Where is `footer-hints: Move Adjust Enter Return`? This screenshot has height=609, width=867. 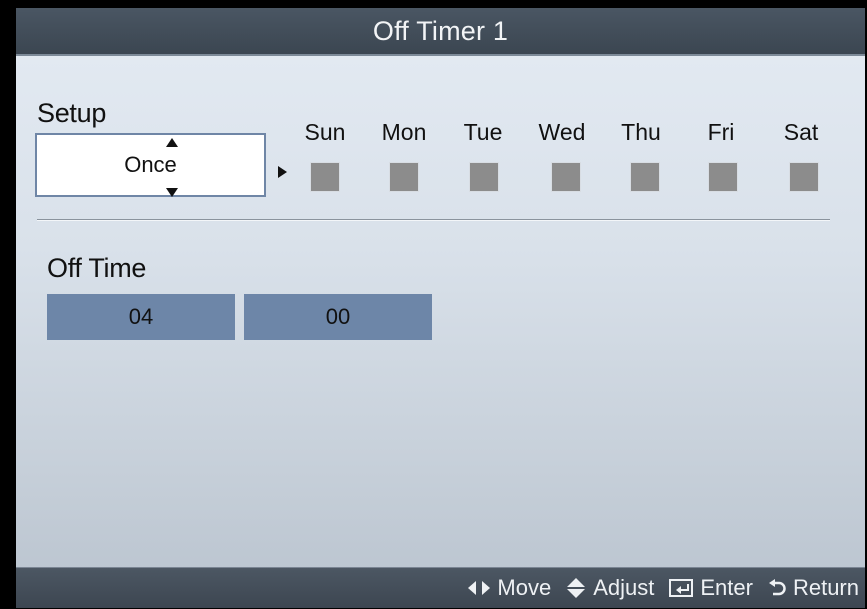 footer-hints: Move Adjust Enter Return is located at coordinates (656, 588).